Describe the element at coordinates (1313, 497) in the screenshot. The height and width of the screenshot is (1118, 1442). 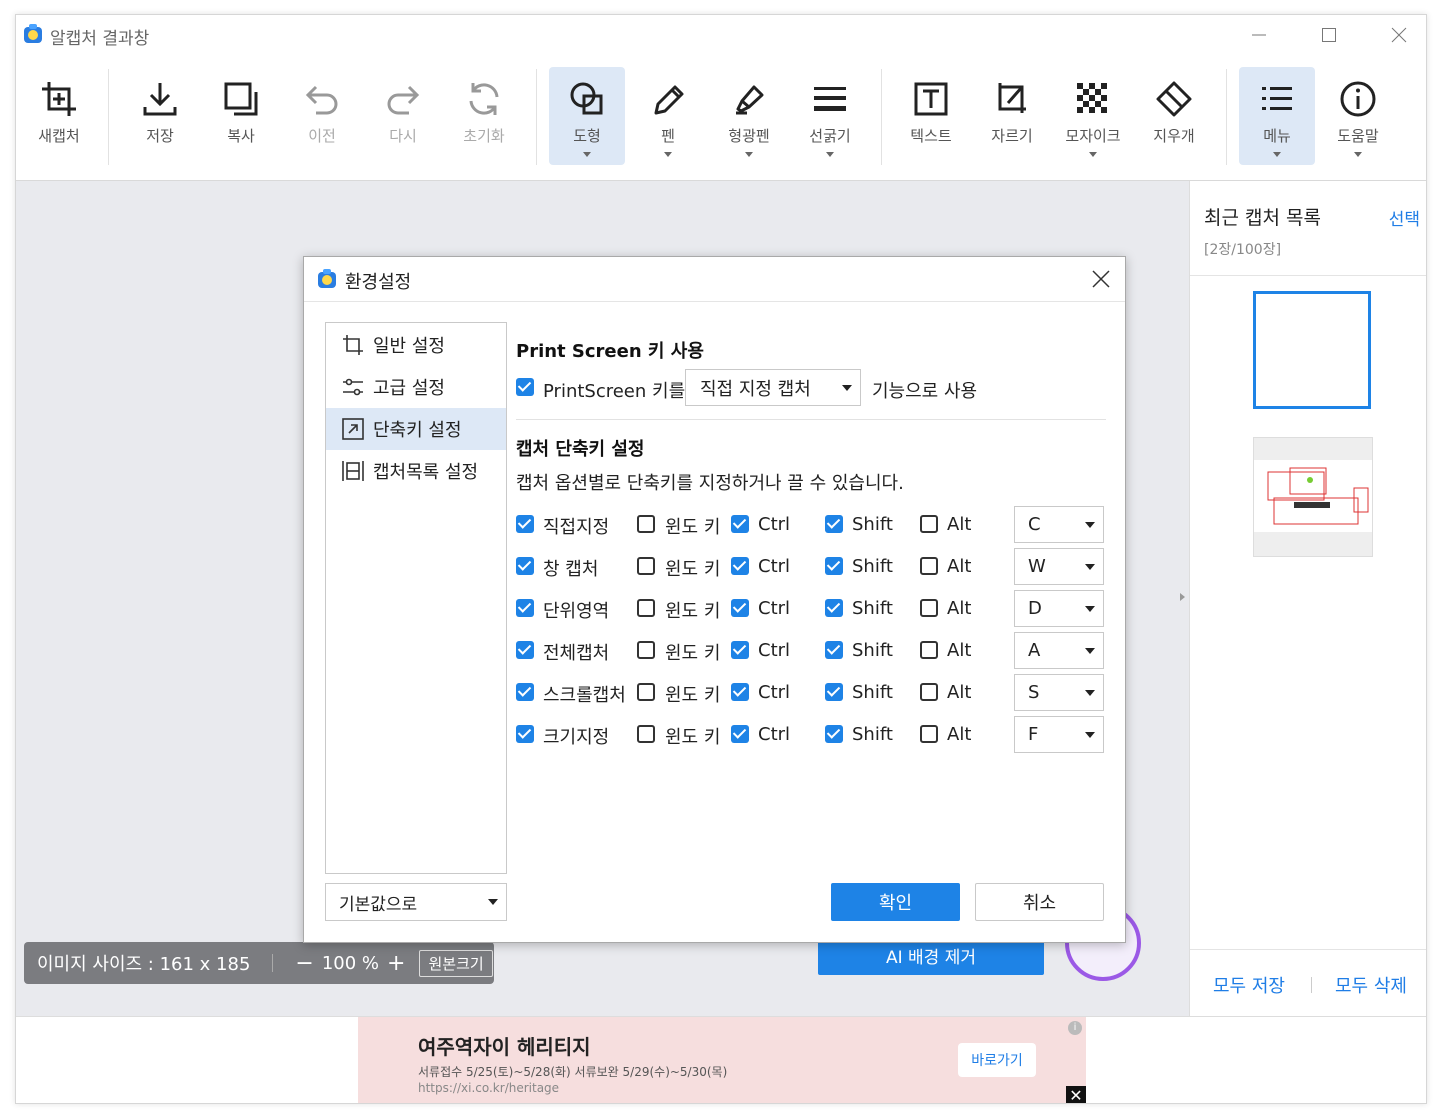
I see `capture-thumbnail` at that location.